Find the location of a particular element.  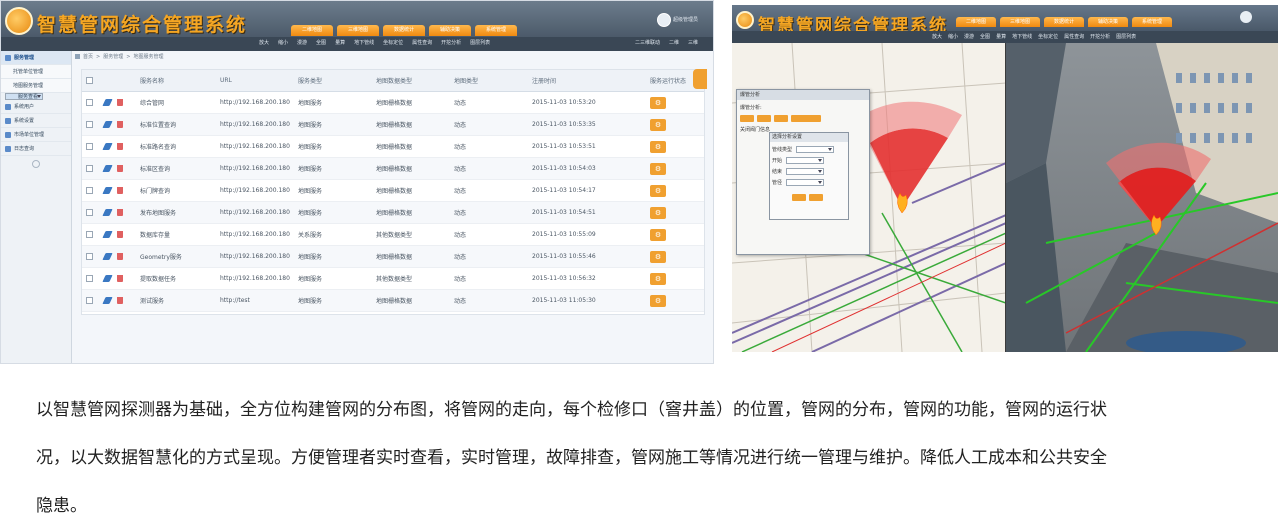

sidebar-item-hosting-unit: 托管单位管理 is located at coordinates (36, 72).